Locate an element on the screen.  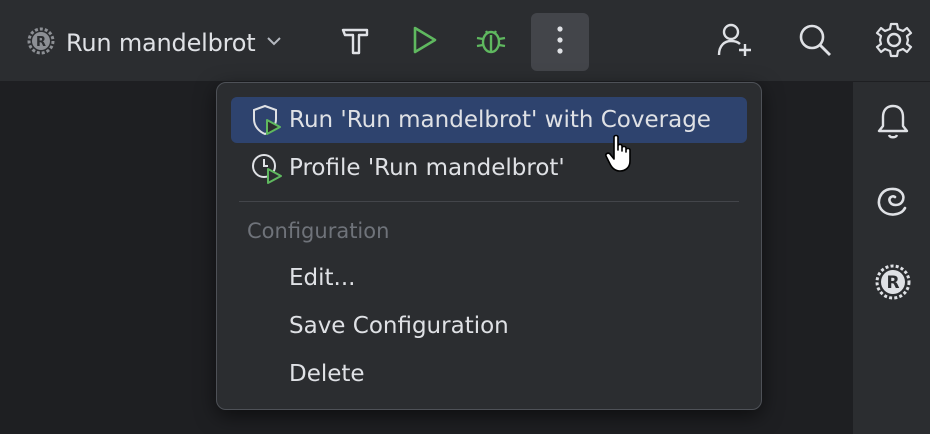
run-configuration-selector: R Run mandelbrot is located at coordinates (154, 43).